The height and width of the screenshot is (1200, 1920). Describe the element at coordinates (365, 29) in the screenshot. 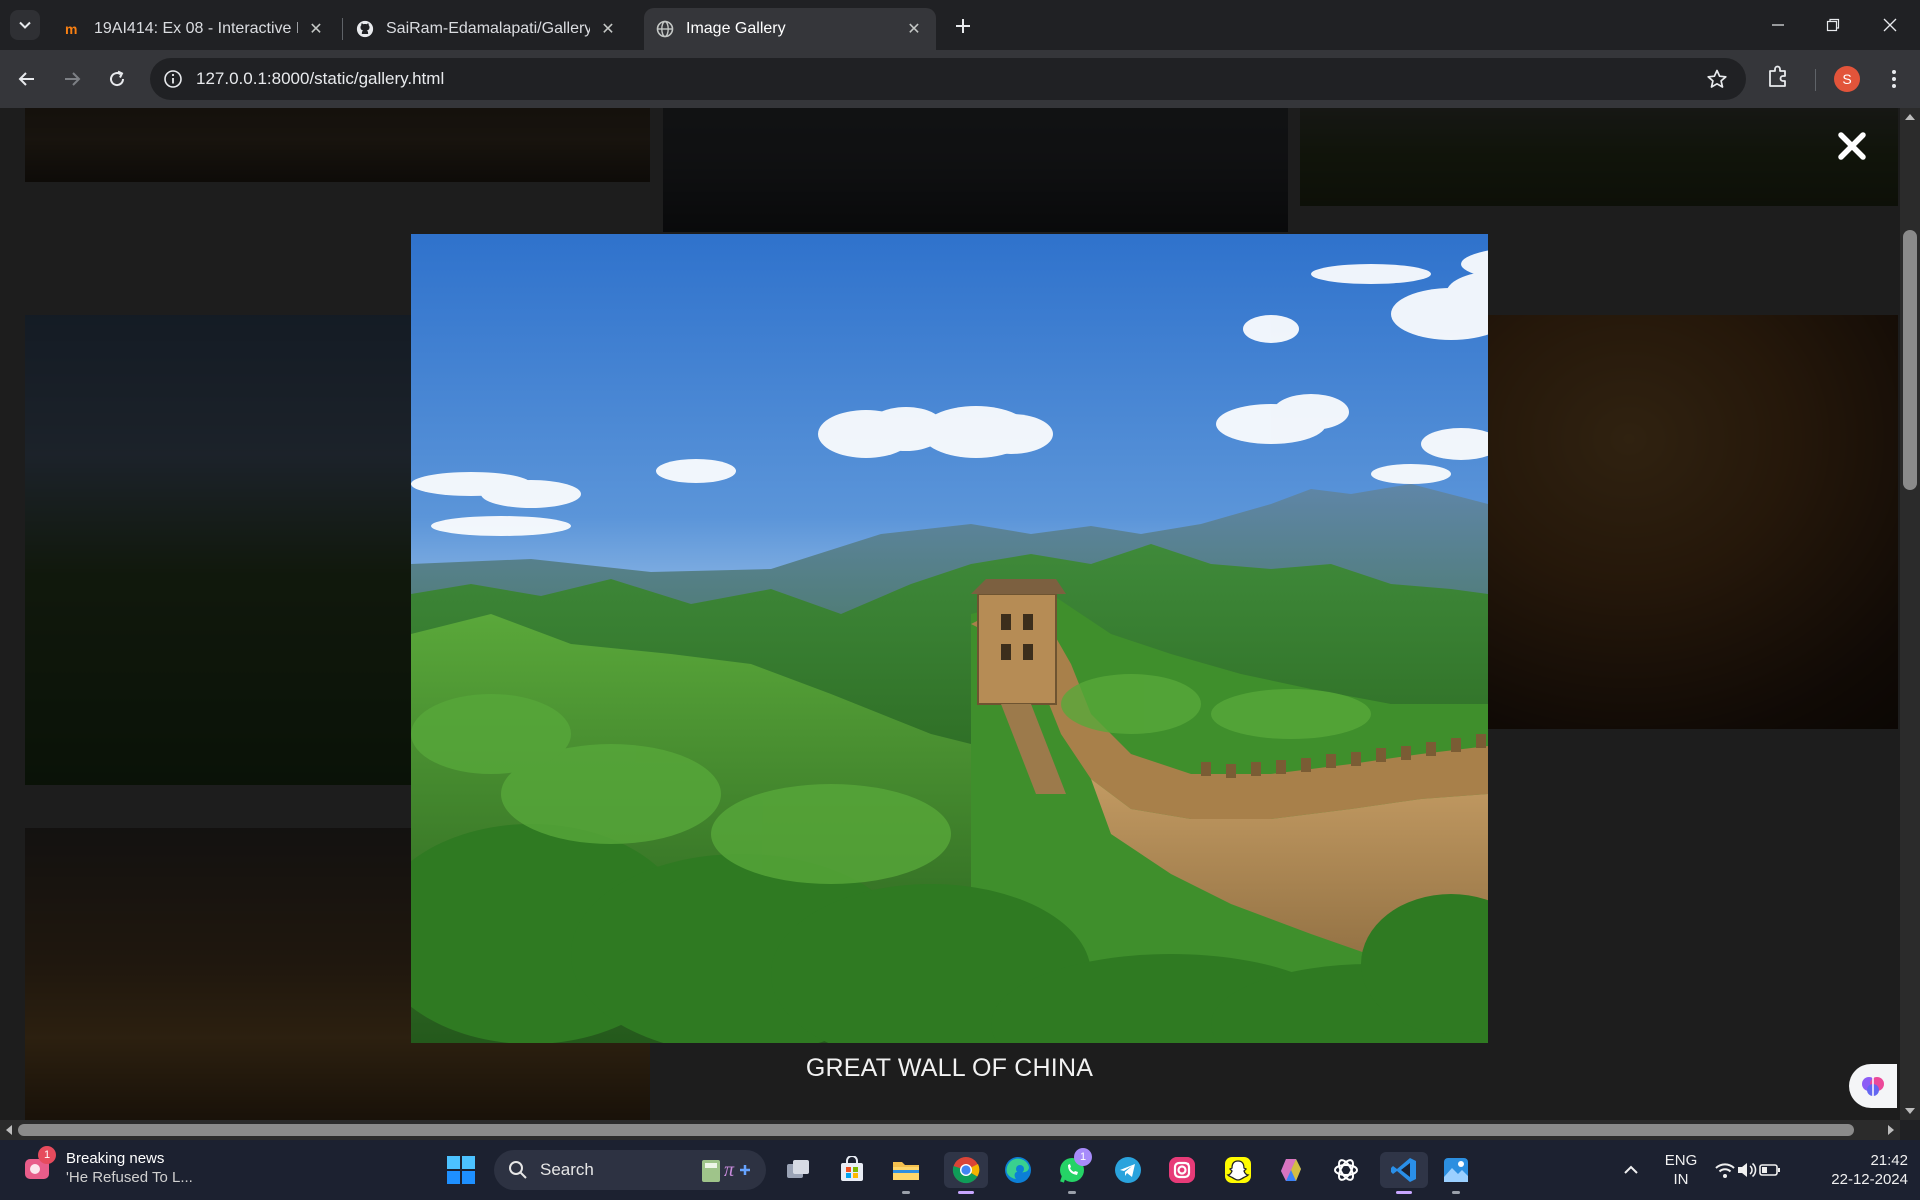

I see `github-icon` at that location.